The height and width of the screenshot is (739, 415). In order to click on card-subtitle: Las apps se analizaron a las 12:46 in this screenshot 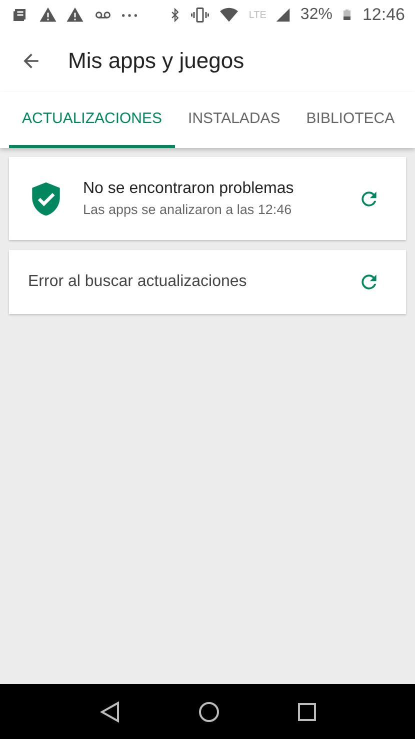, I will do `click(188, 209)`.